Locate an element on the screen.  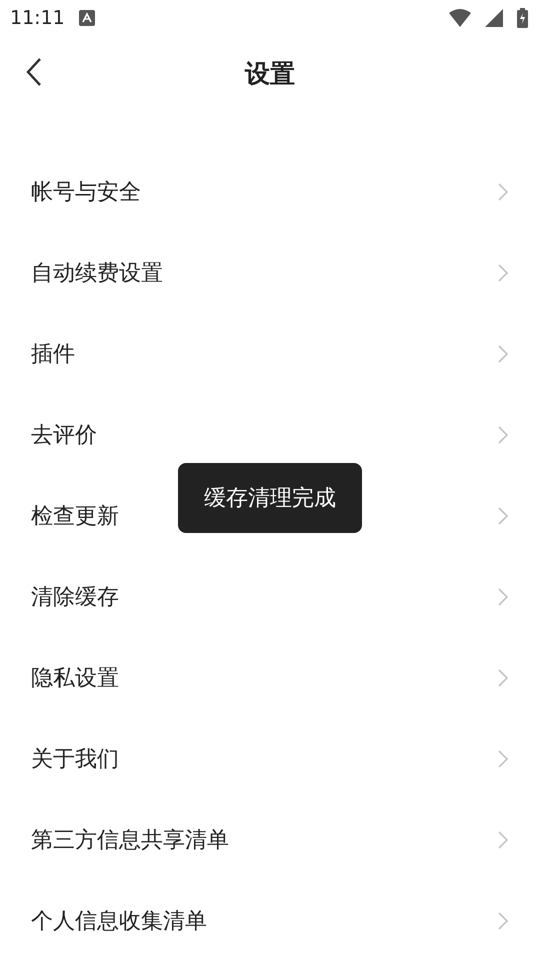
settings-item: 清除缓存 is located at coordinates (75, 597).